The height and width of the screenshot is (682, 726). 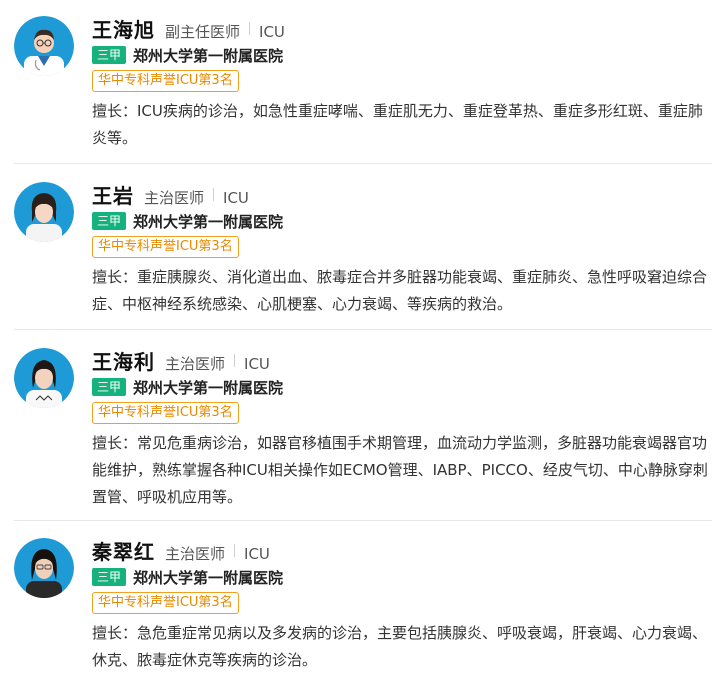 What do you see at coordinates (123, 28) in the screenshot?
I see `doctor-name: 王海旭` at bounding box center [123, 28].